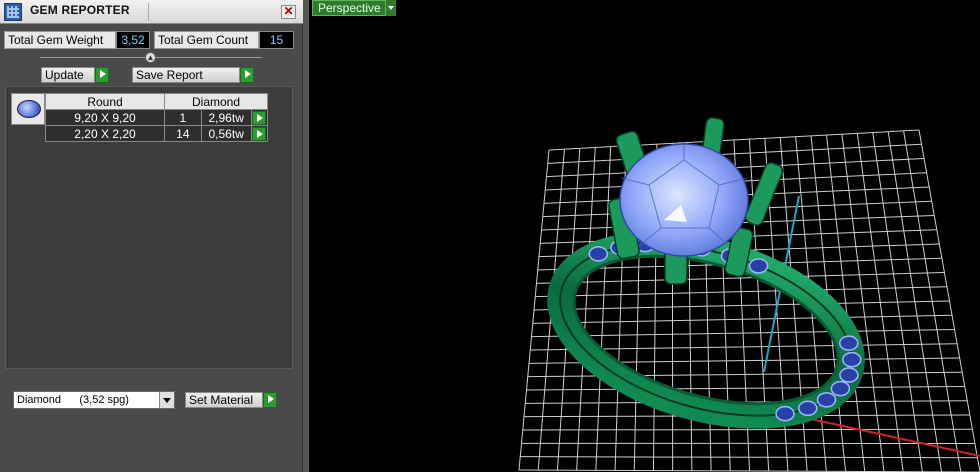 The image size is (980, 472). Describe the element at coordinates (68, 75) in the screenshot. I see `update-button: Update` at that location.